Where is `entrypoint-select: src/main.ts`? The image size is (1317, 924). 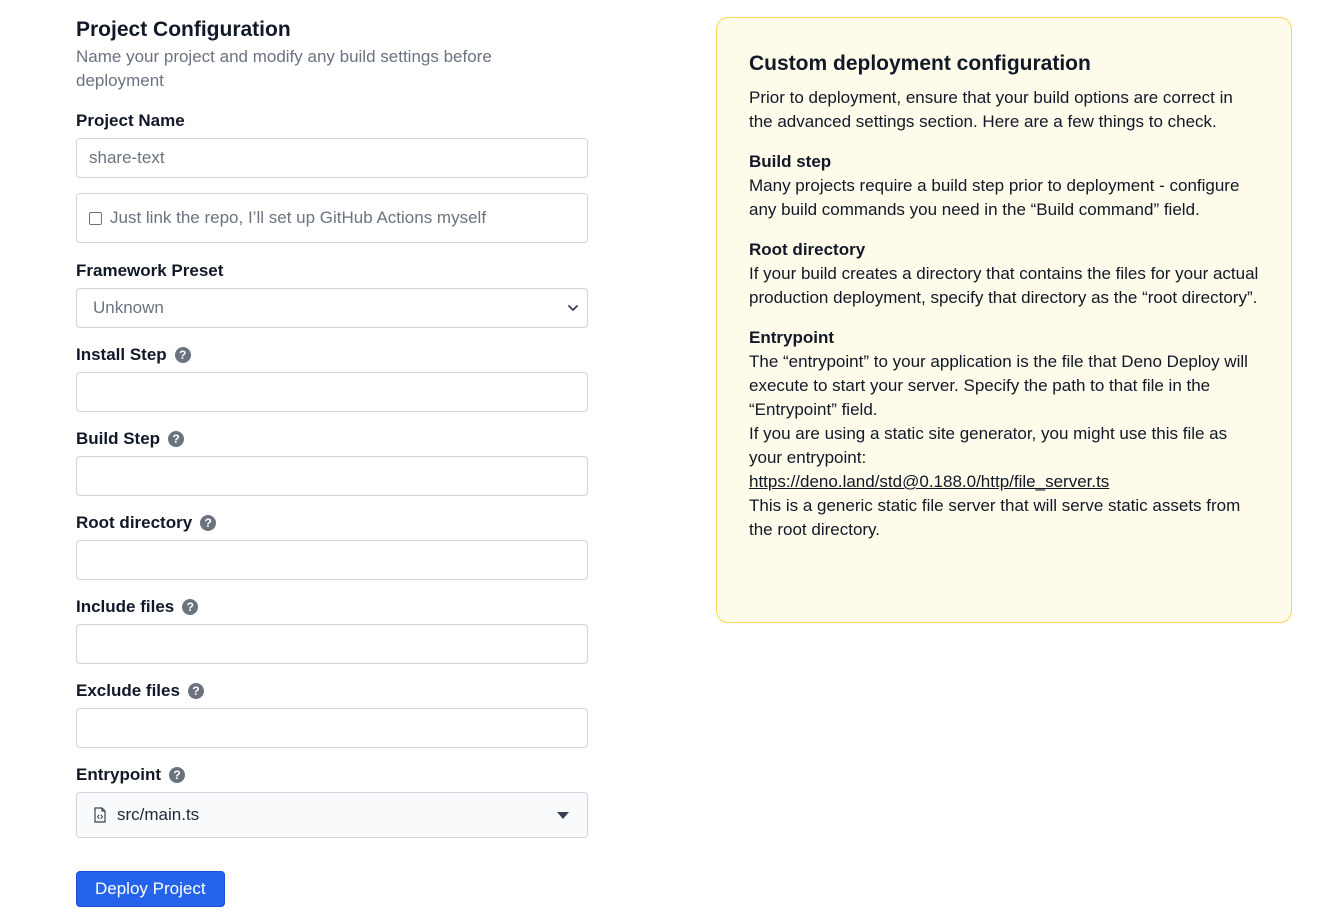
entrypoint-select: src/main.ts is located at coordinates (332, 815).